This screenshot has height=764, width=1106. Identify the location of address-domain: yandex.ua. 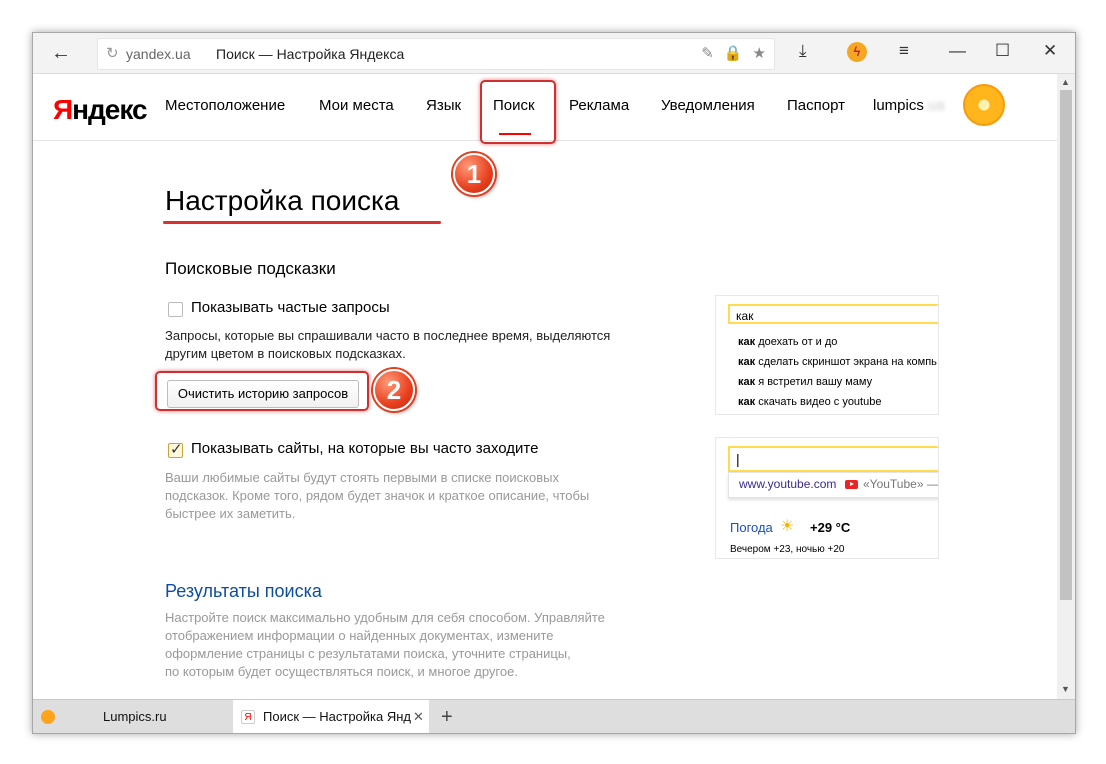
(158, 54).